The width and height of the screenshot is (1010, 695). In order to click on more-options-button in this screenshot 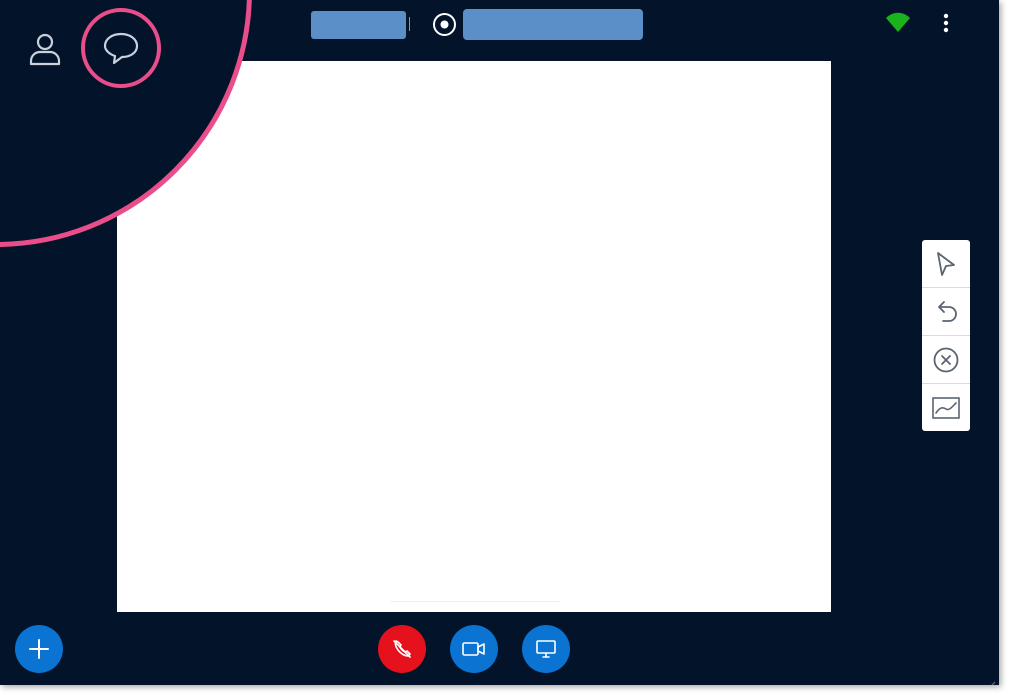, I will do `click(946, 24)`.